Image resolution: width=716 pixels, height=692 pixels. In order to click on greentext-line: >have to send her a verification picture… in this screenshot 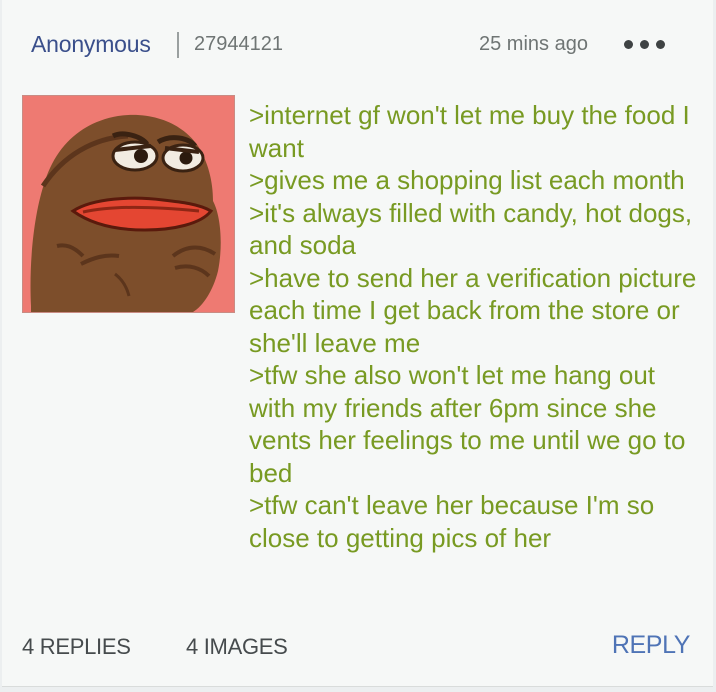, I will do `click(473, 310)`.